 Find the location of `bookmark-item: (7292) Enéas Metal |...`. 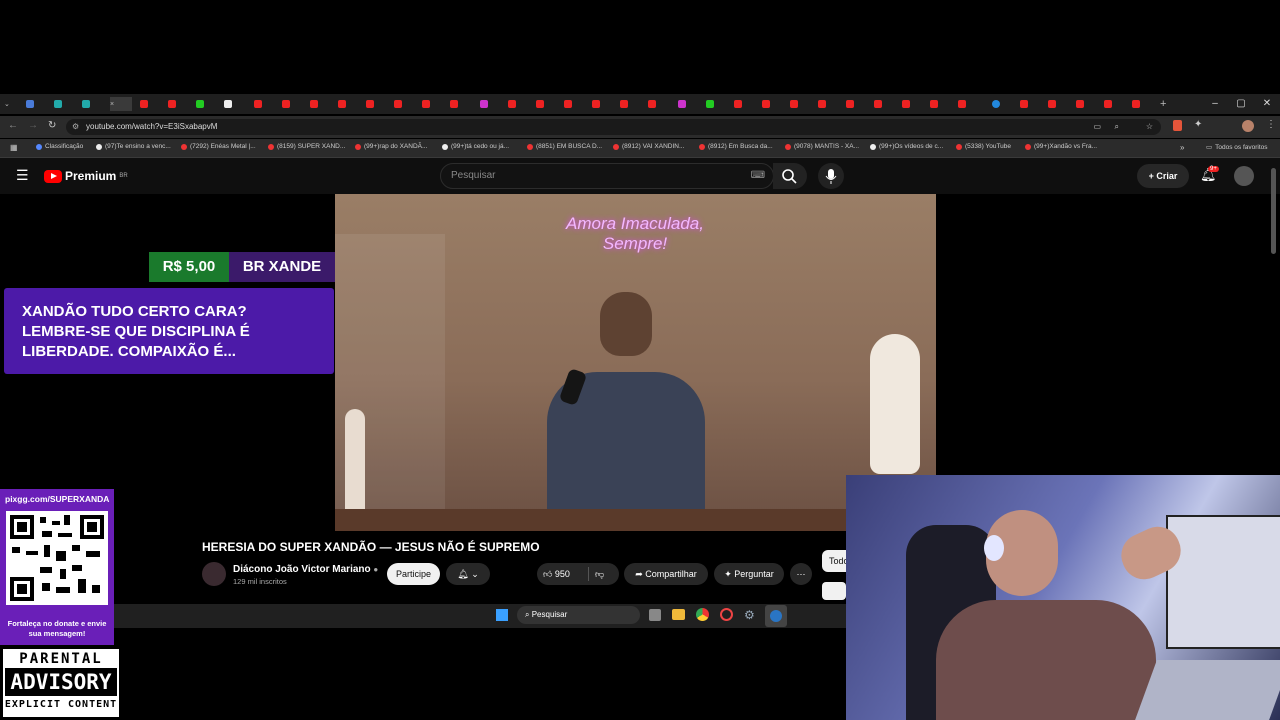

bookmark-item: (7292) Enéas Metal |... is located at coordinates (218, 146).